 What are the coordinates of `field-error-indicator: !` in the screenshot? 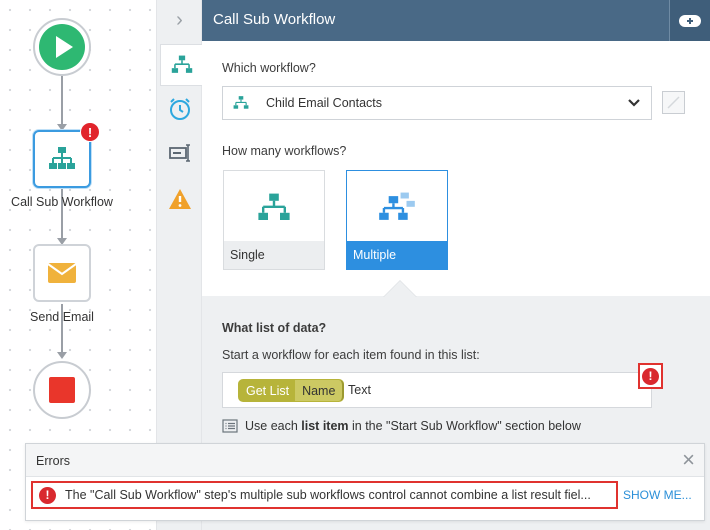 It's located at (650, 376).